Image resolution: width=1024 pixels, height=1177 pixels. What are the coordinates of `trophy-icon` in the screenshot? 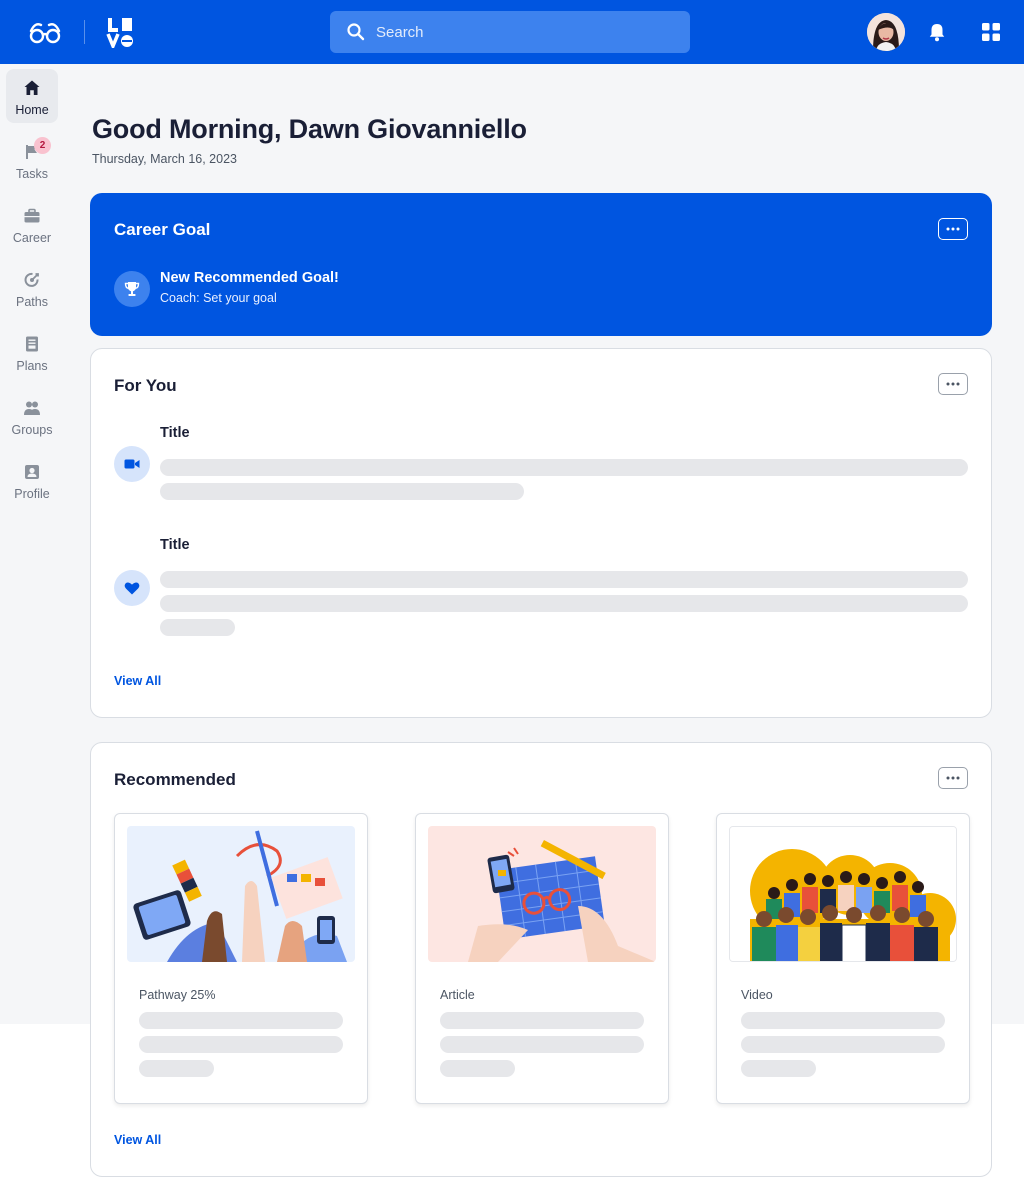 It's located at (132, 289).